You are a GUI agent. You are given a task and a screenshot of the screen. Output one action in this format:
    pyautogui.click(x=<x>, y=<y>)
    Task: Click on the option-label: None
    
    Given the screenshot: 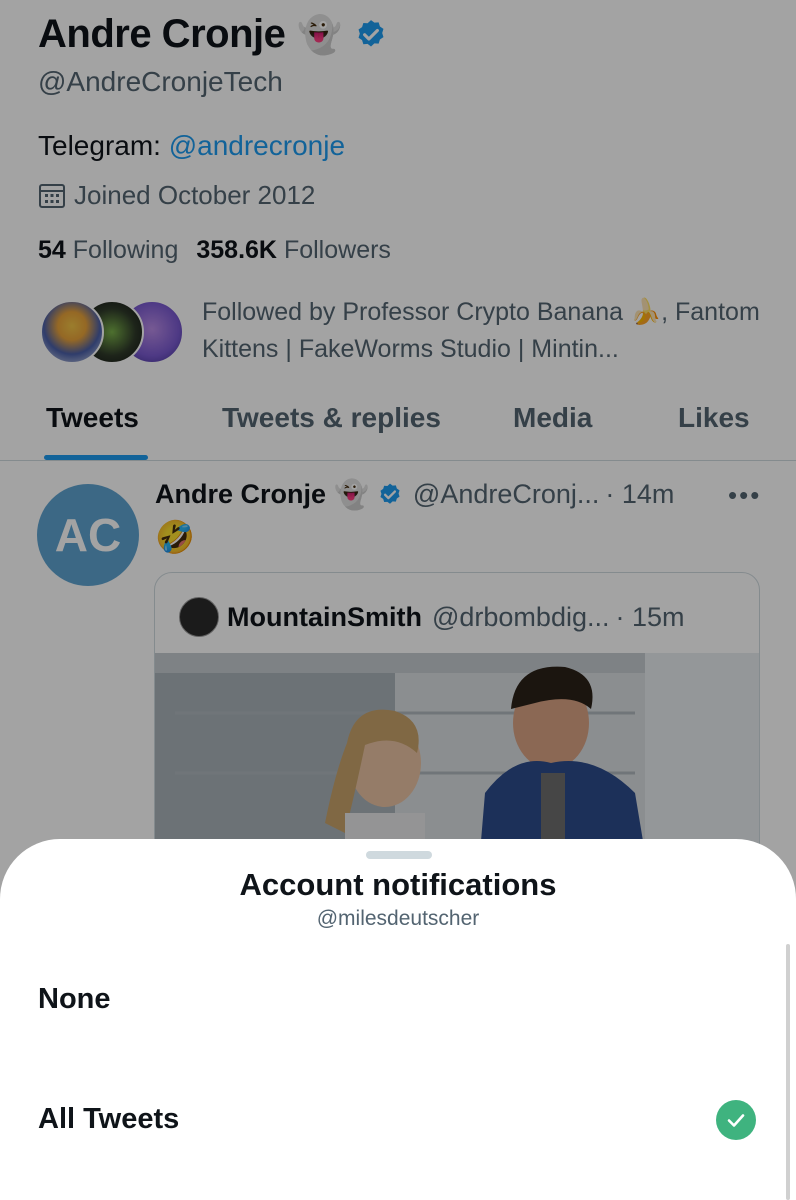 What is the action you would take?
    pyautogui.click(x=74, y=999)
    